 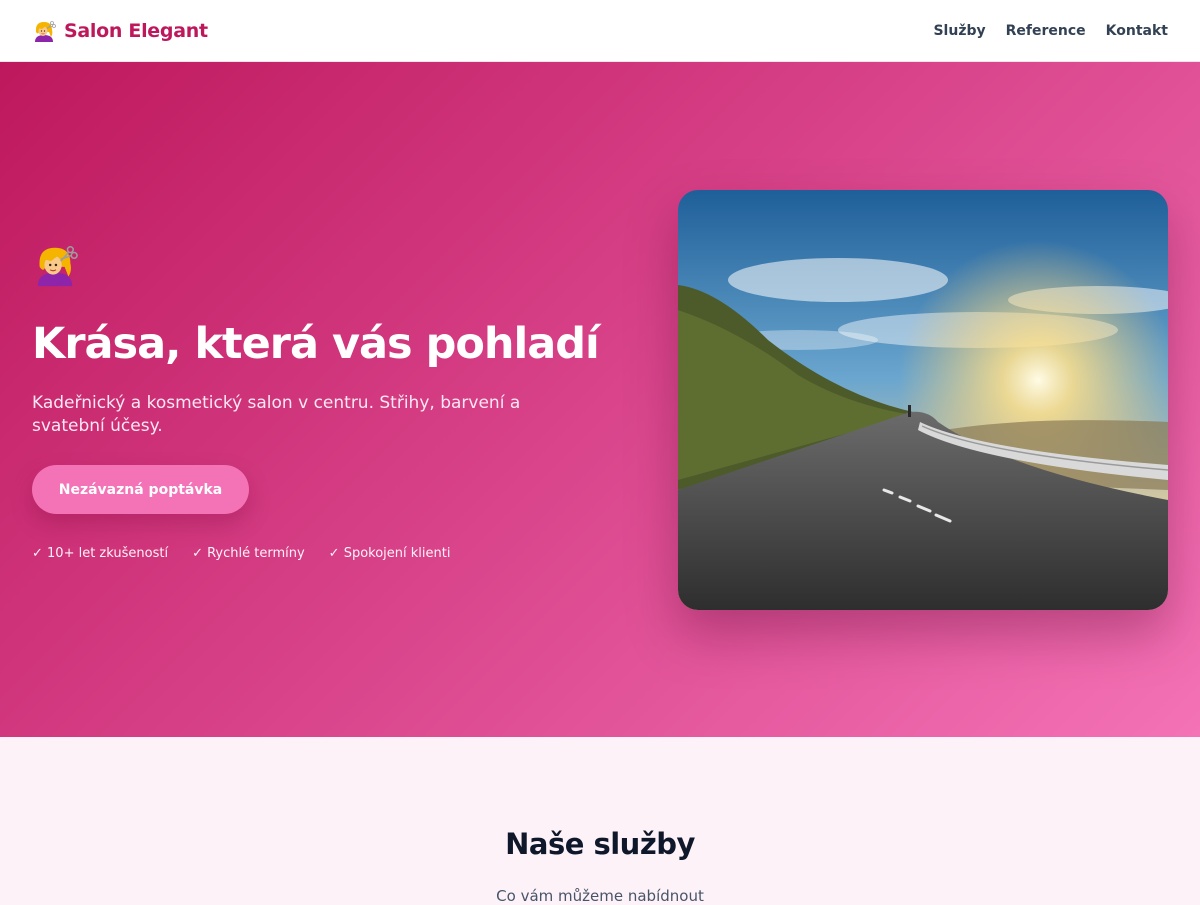 I want to click on services-title: Naše služby, so click(x=600, y=844).